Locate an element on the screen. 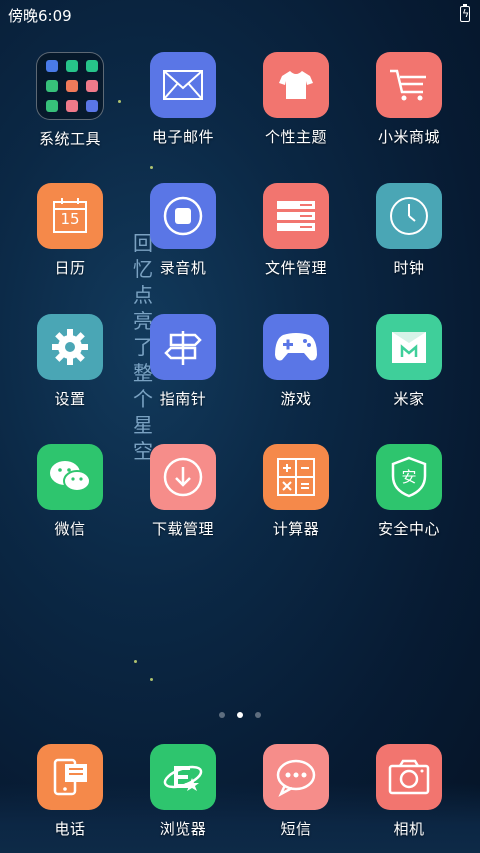 The height and width of the screenshot is (853, 480). app-themes: 个性主题 is located at coordinates (296, 99).